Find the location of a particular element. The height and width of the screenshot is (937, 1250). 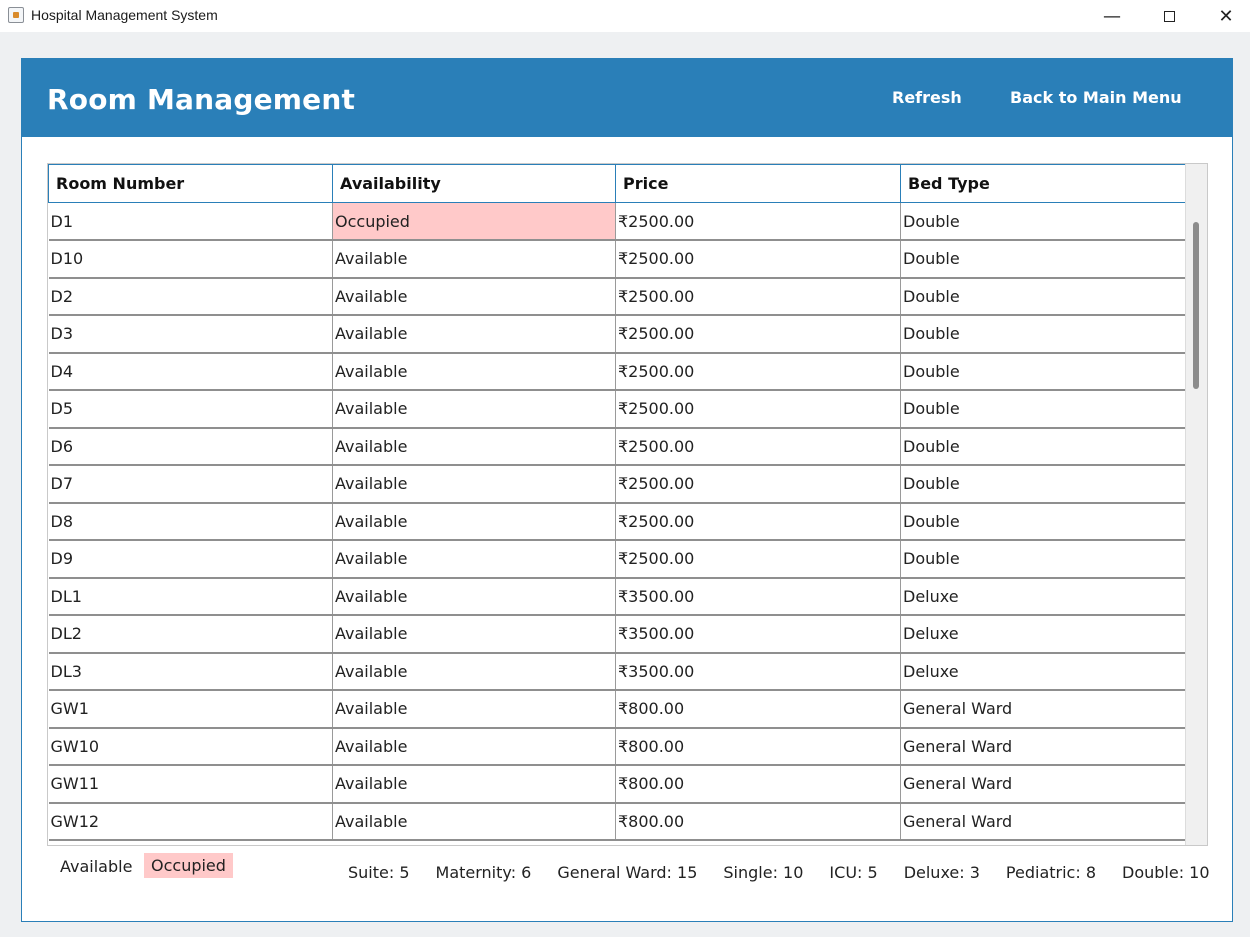

cell-room-number: D2 is located at coordinates (190, 296).